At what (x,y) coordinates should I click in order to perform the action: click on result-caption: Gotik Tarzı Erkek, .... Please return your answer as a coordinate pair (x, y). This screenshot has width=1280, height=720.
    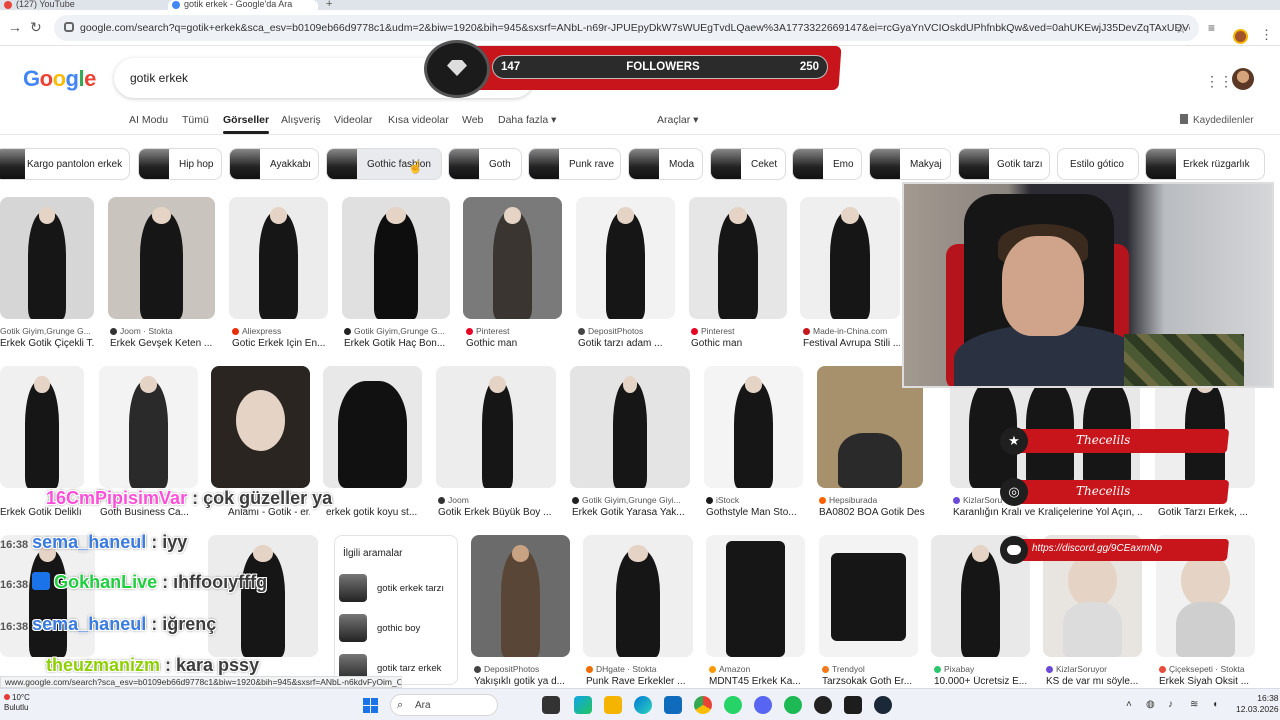
    Looking at the image, I should click on (1208, 512).